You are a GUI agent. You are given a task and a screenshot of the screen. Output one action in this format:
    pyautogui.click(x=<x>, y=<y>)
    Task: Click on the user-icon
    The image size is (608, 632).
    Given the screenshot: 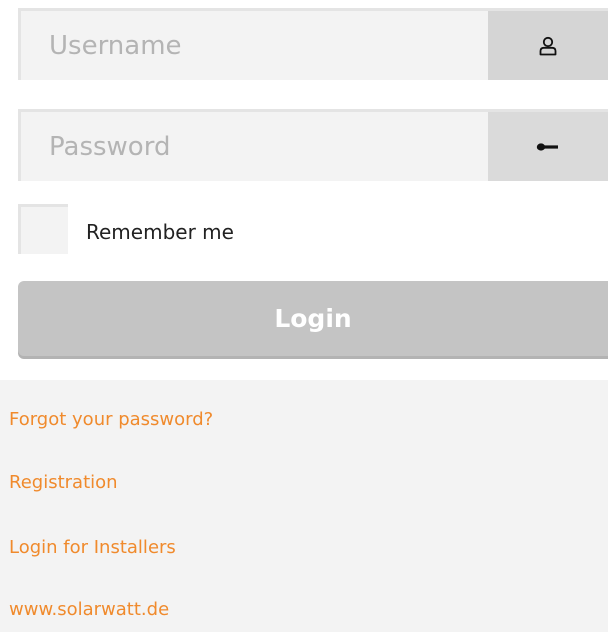 What is the action you would take?
    pyautogui.click(x=548, y=45)
    